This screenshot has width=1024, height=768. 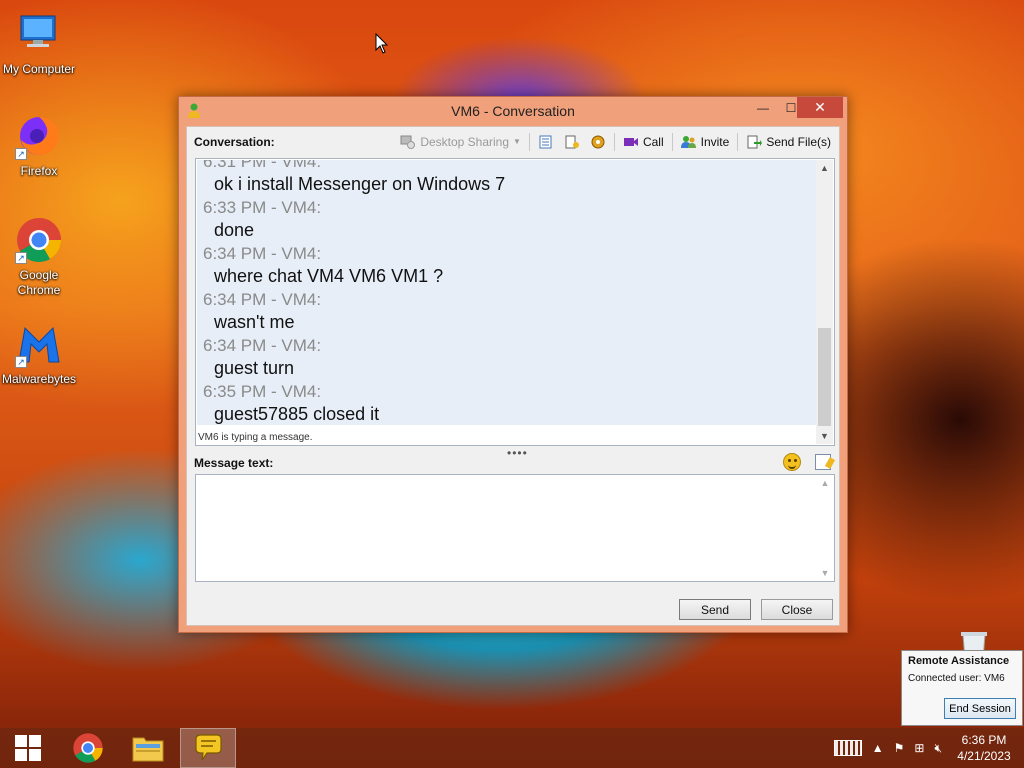 What do you see at coordinates (39, 379) in the screenshot?
I see `desktop-icon-label: Malwarebytes` at bounding box center [39, 379].